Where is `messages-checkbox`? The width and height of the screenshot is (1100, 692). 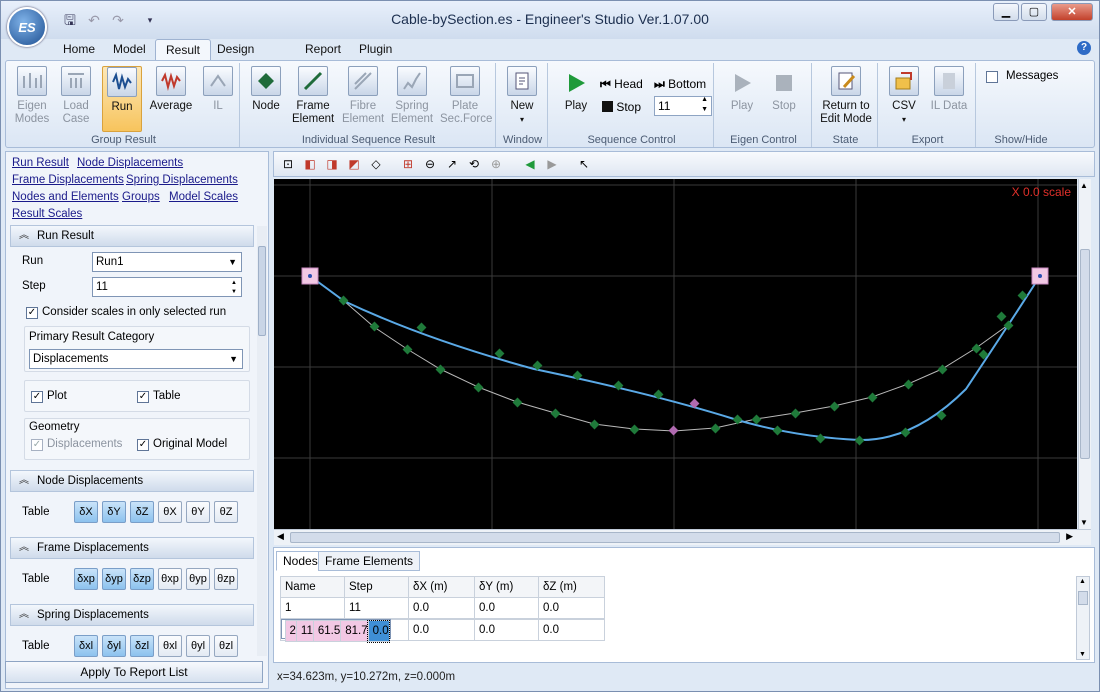 messages-checkbox is located at coordinates (992, 77).